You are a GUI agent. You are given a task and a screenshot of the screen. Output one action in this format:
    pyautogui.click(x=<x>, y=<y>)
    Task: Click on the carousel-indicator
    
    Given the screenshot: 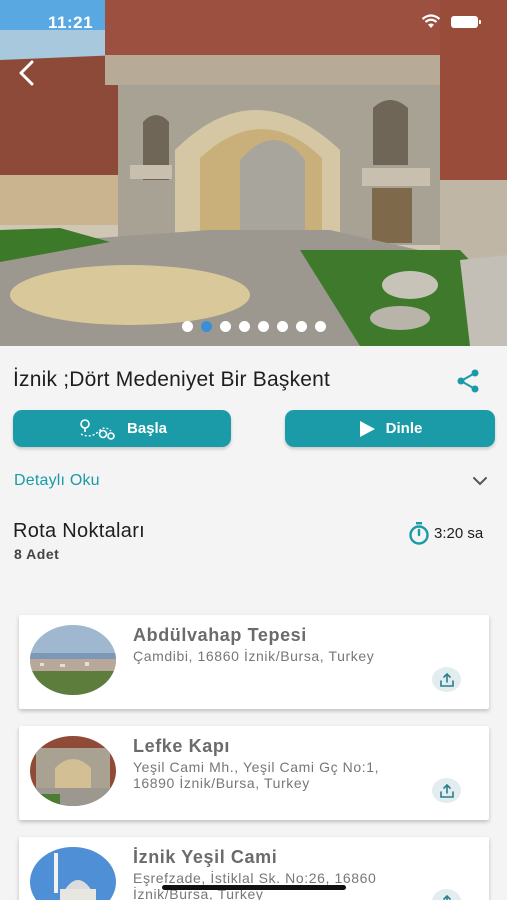 What is the action you would take?
    pyautogui.click(x=253, y=326)
    